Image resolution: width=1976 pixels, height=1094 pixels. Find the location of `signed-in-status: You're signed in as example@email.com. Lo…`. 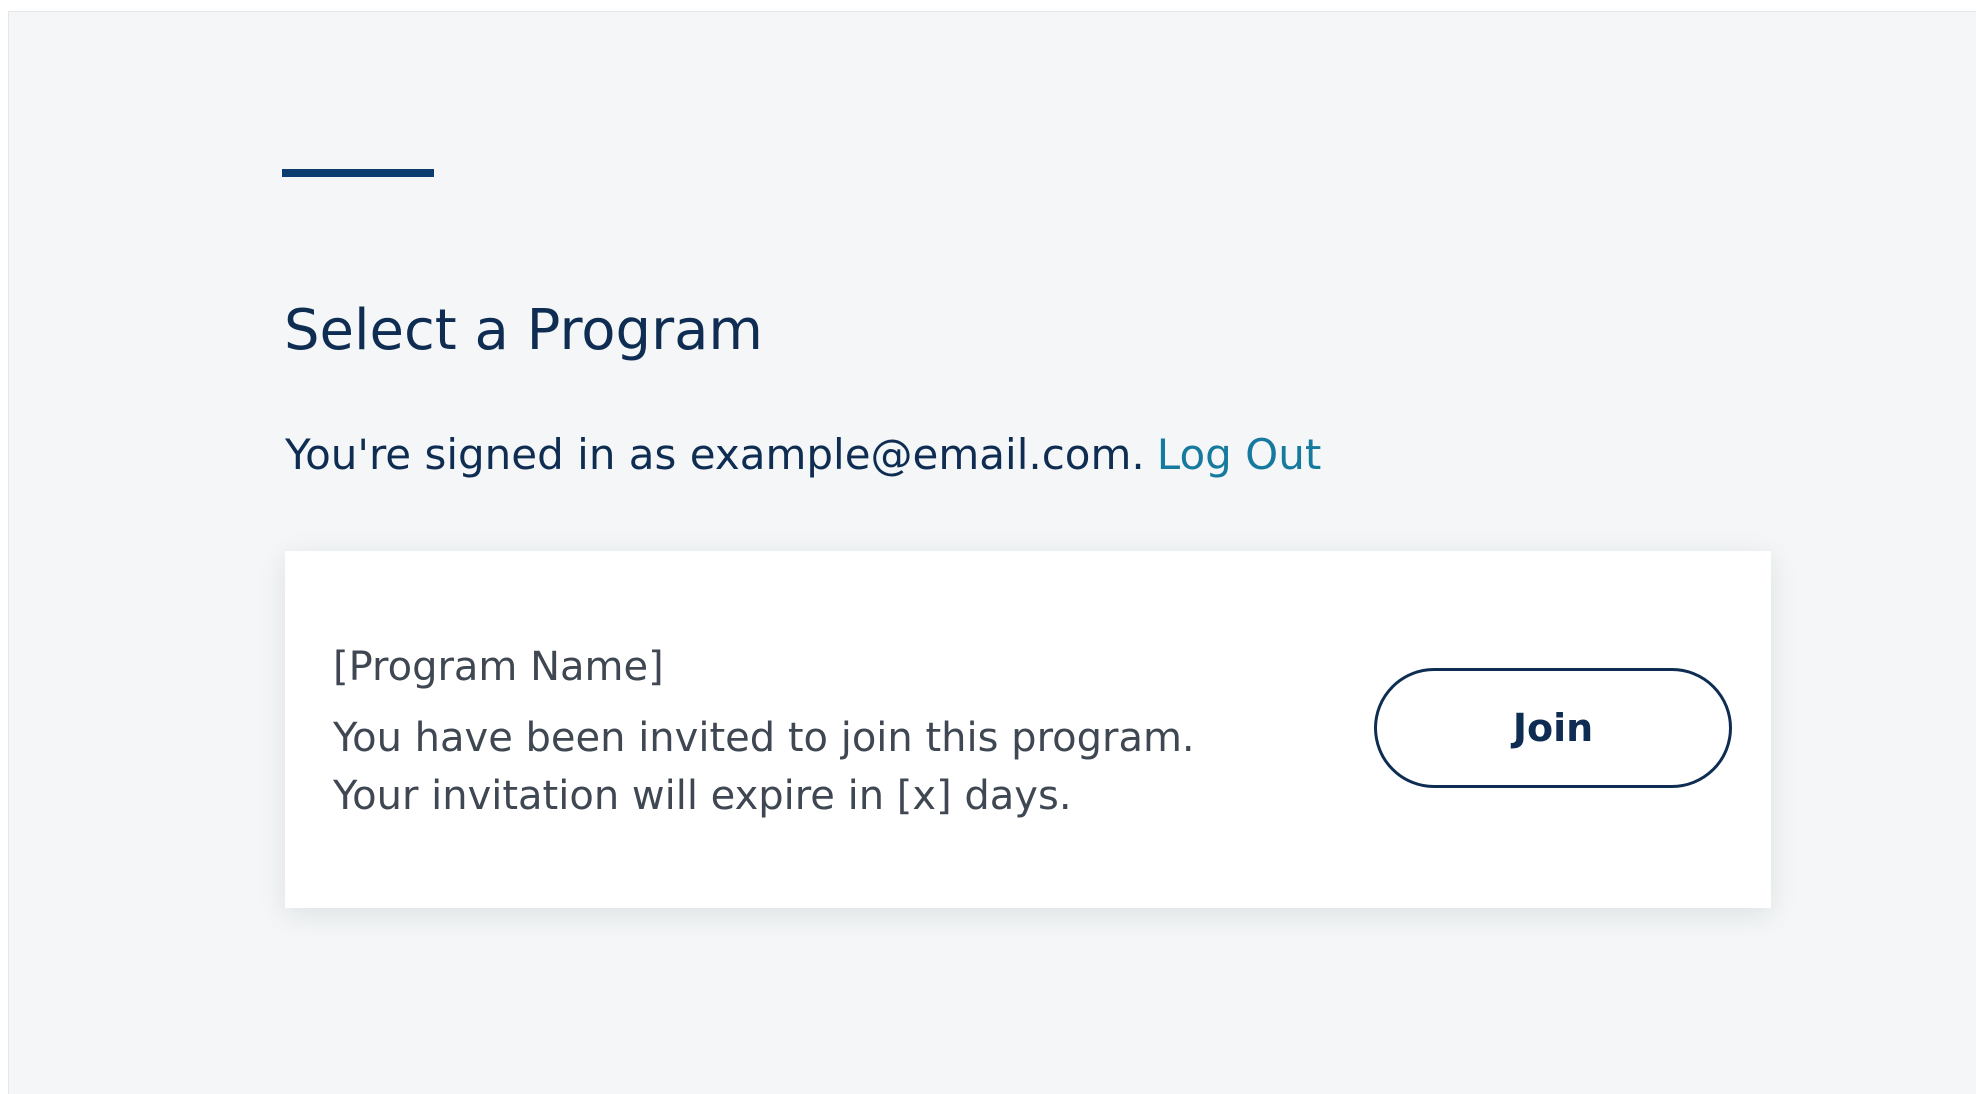

signed-in-status: You're signed in as example@email.com. Lo… is located at coordinates (803, 455).